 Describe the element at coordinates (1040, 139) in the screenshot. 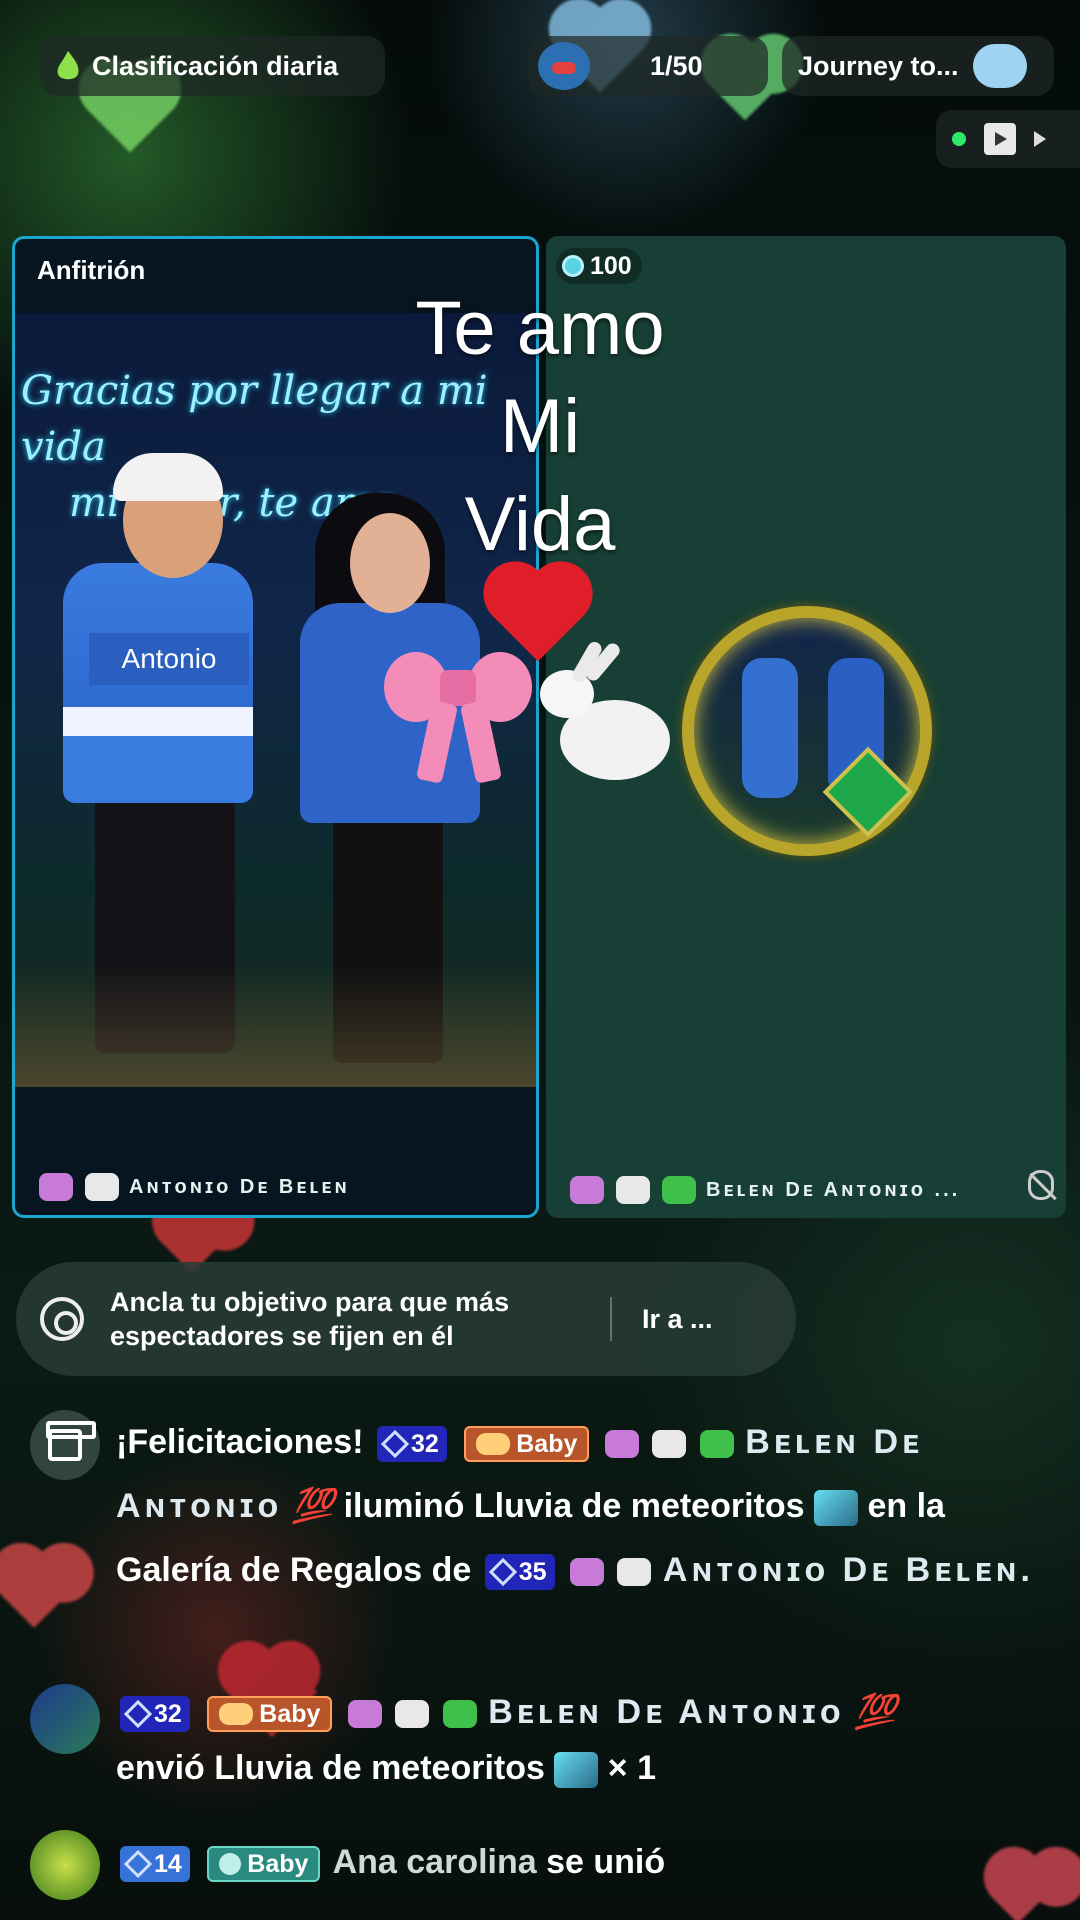

I see `play-arrow-icon` at that location.